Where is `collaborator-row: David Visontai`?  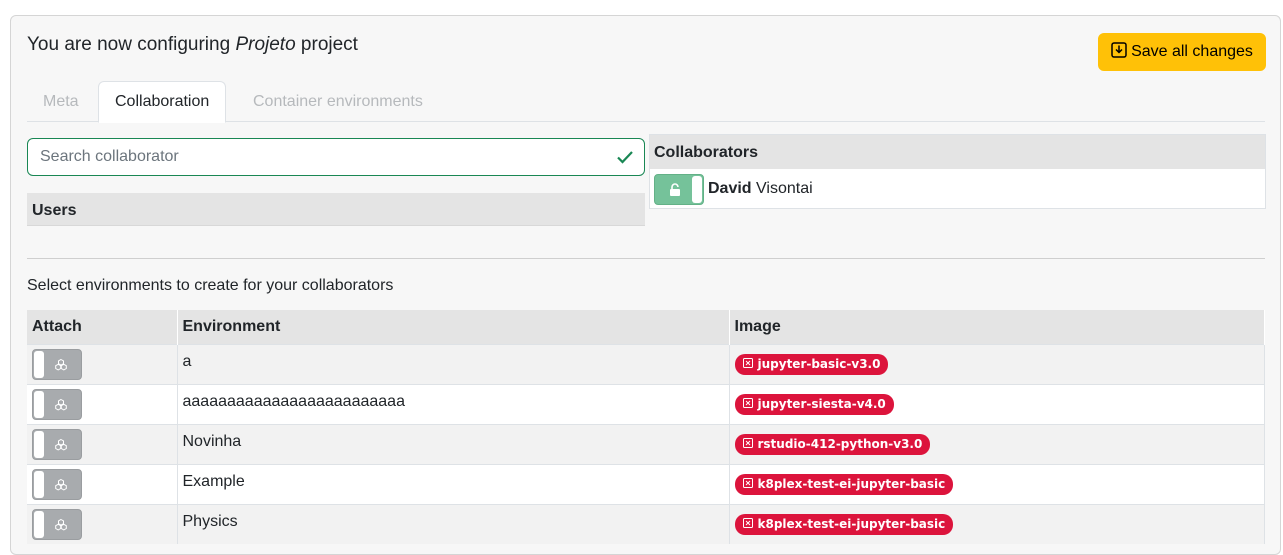
collaborator-row: David Visontai is located at coordinates (957, 189).